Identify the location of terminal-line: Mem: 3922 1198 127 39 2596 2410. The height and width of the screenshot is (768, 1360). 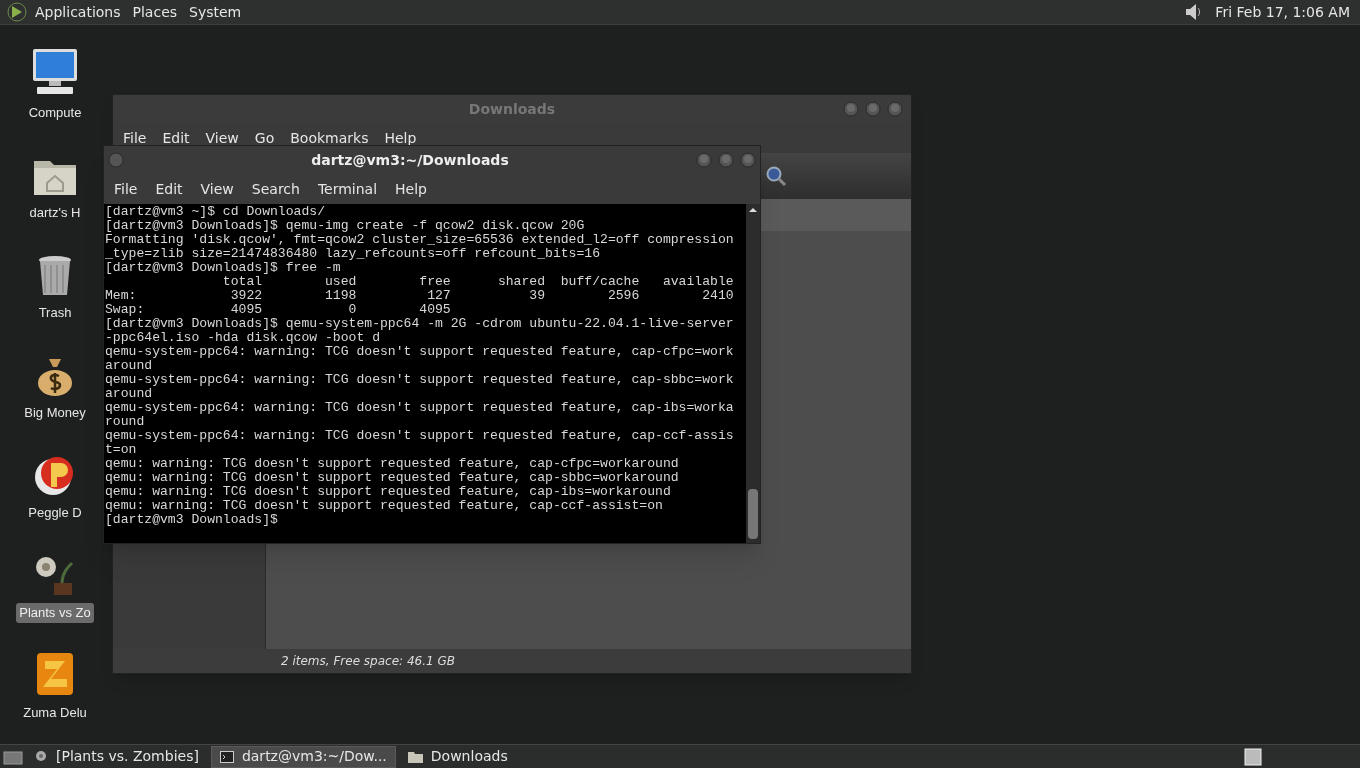
(420, 296).